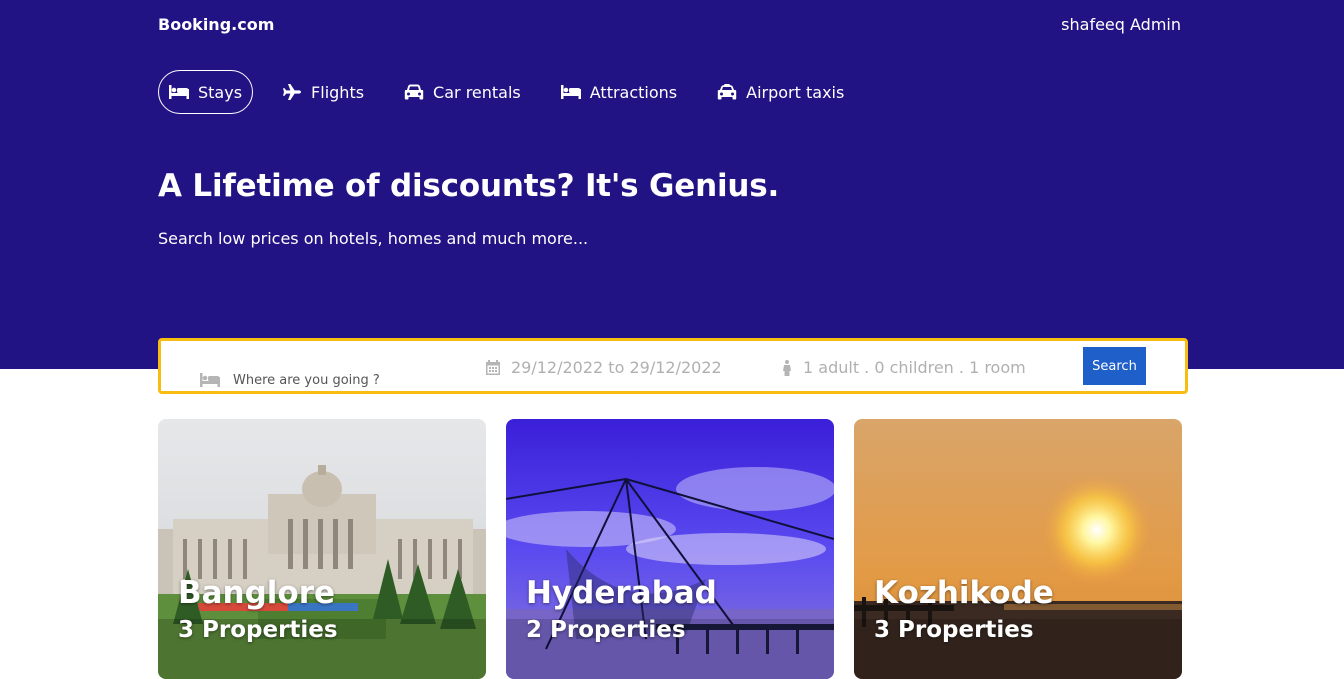 The height and width of the screenshot is (679, 1344). Describe the element at coordinates (493, 367) in the screenshot. I see `calendar-icon` at that location.